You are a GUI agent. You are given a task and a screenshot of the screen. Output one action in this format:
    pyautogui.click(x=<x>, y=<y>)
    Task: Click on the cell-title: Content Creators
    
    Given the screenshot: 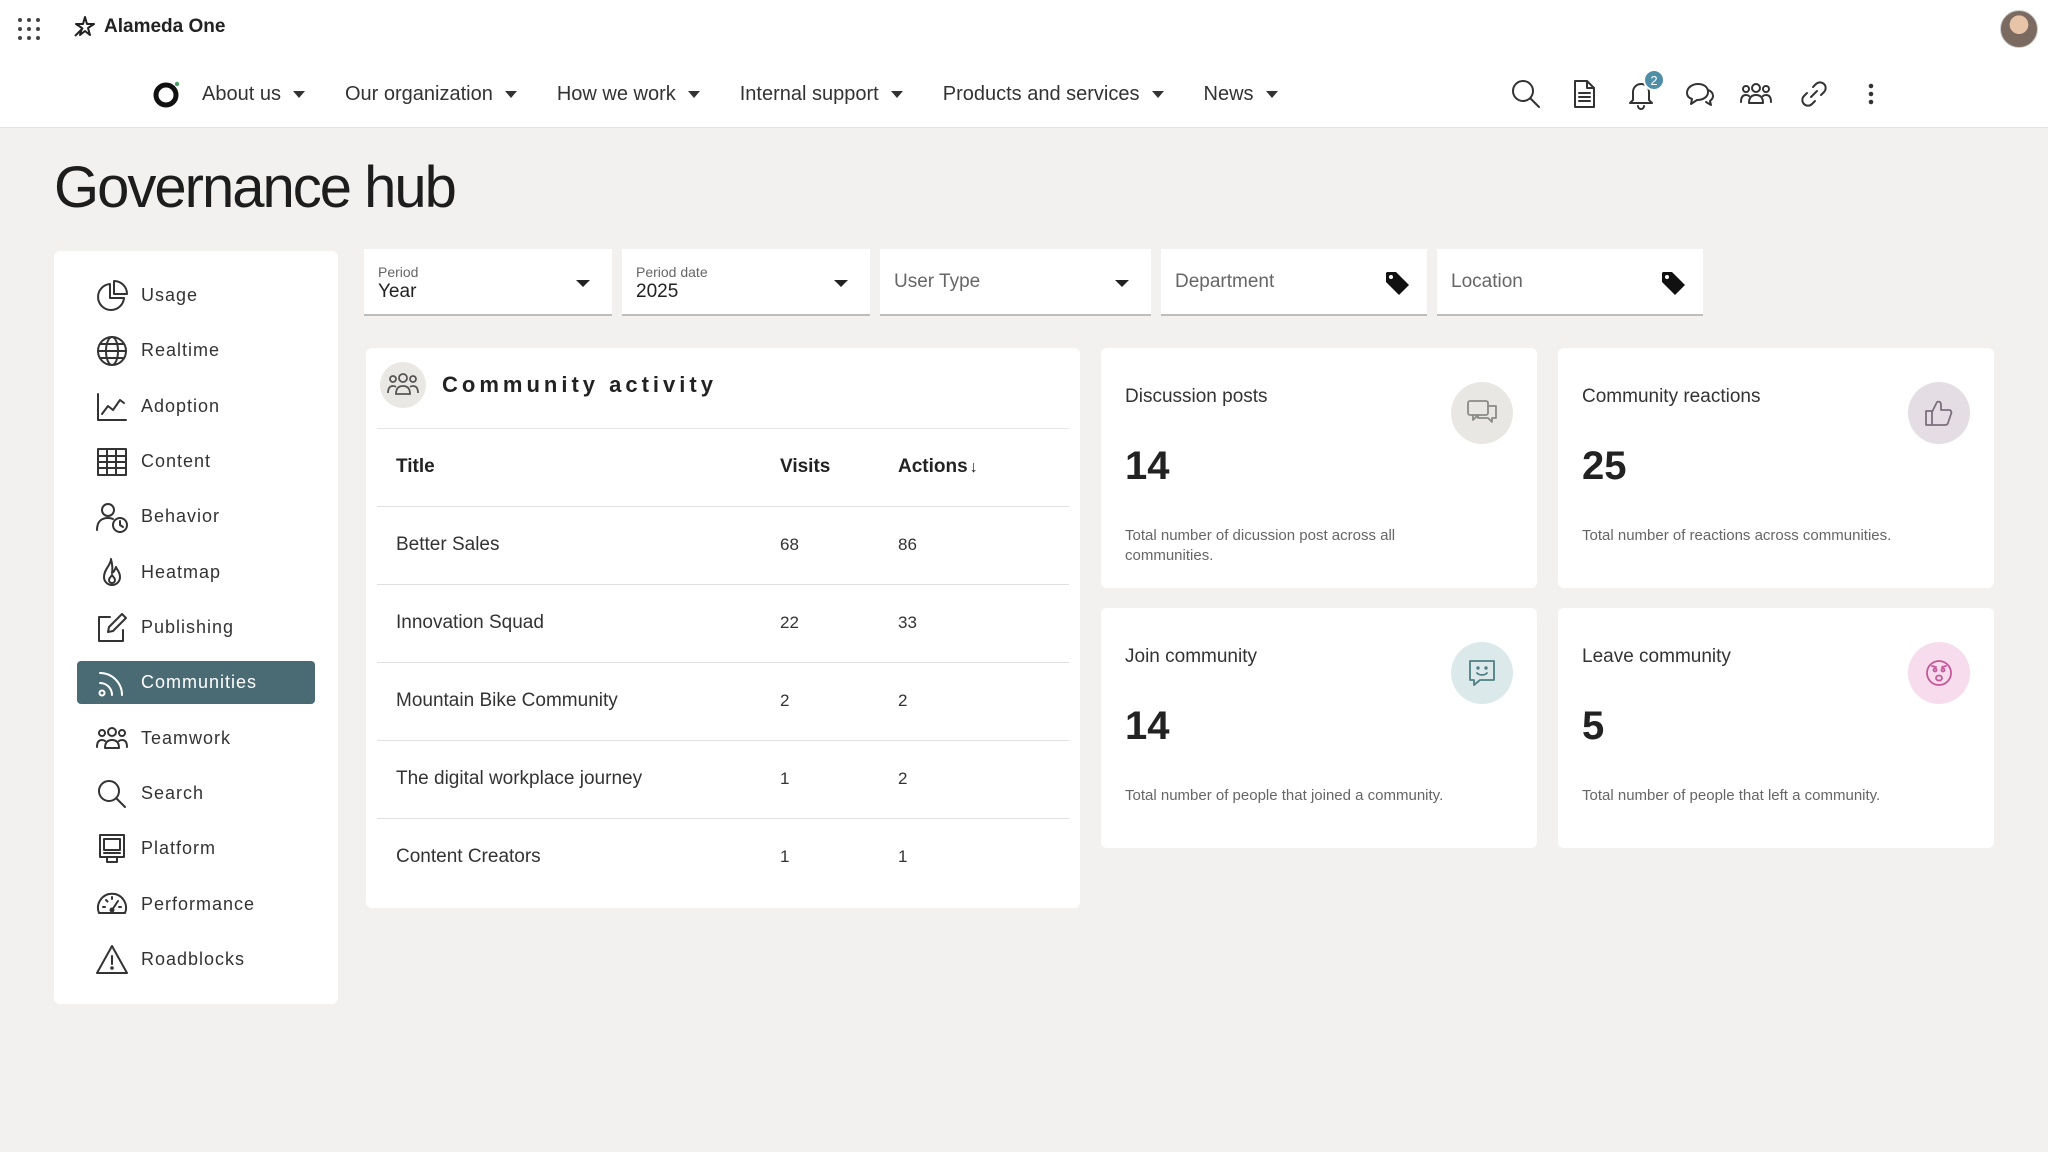 What is the action you would take?
    pyautogui.click(x=468, y=857)
    